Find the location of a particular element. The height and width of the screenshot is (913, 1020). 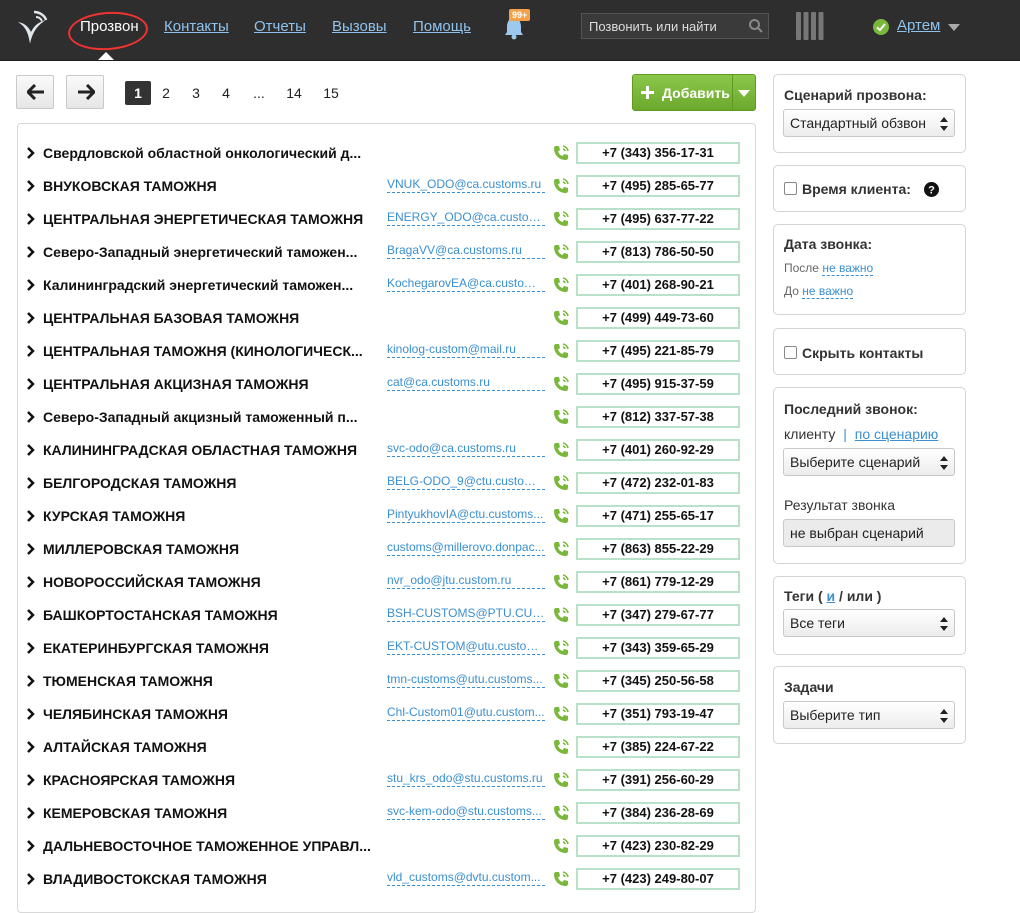

contact-phone-button: +7 (495) 915-37-59 is located at coordinates (658, 384).